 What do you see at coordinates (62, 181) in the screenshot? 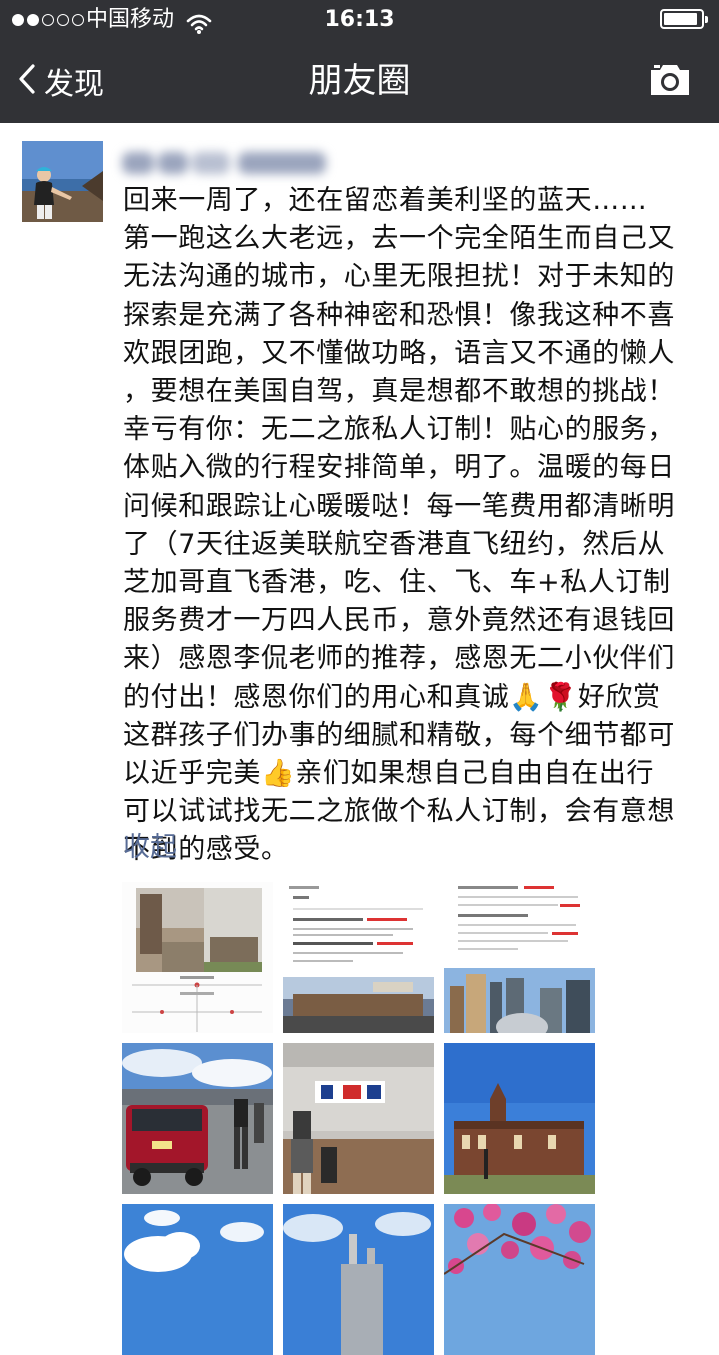
I see `avatar` at bounding box center [62, 181].